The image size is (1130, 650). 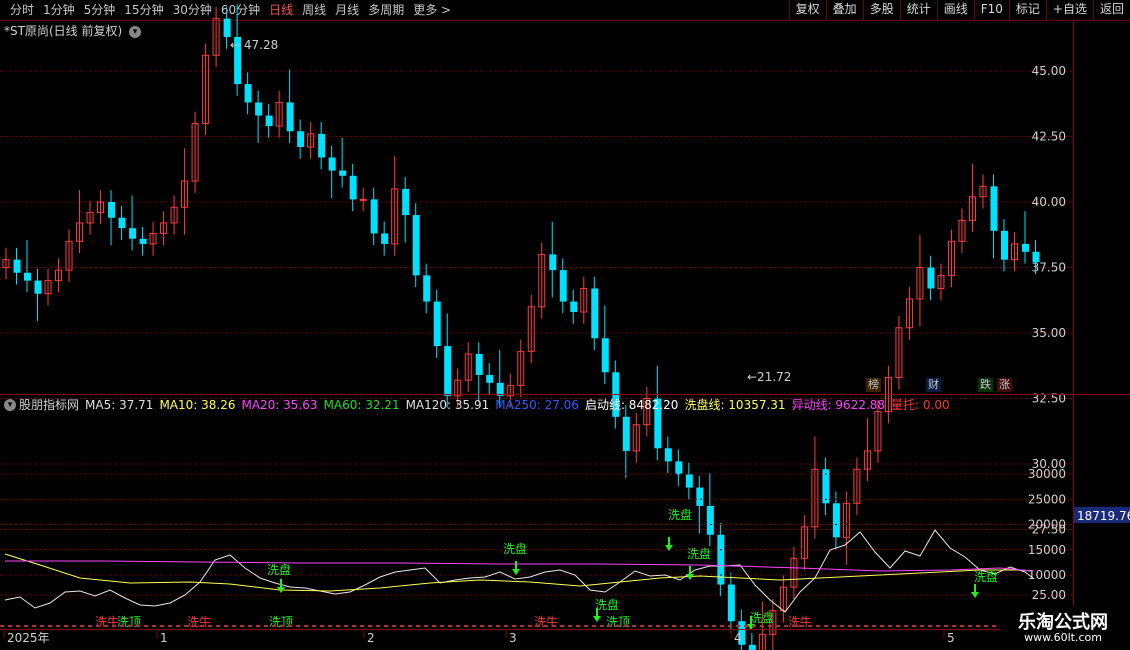 I want to click on tag-die: 跌, so click(x=985, y=385).